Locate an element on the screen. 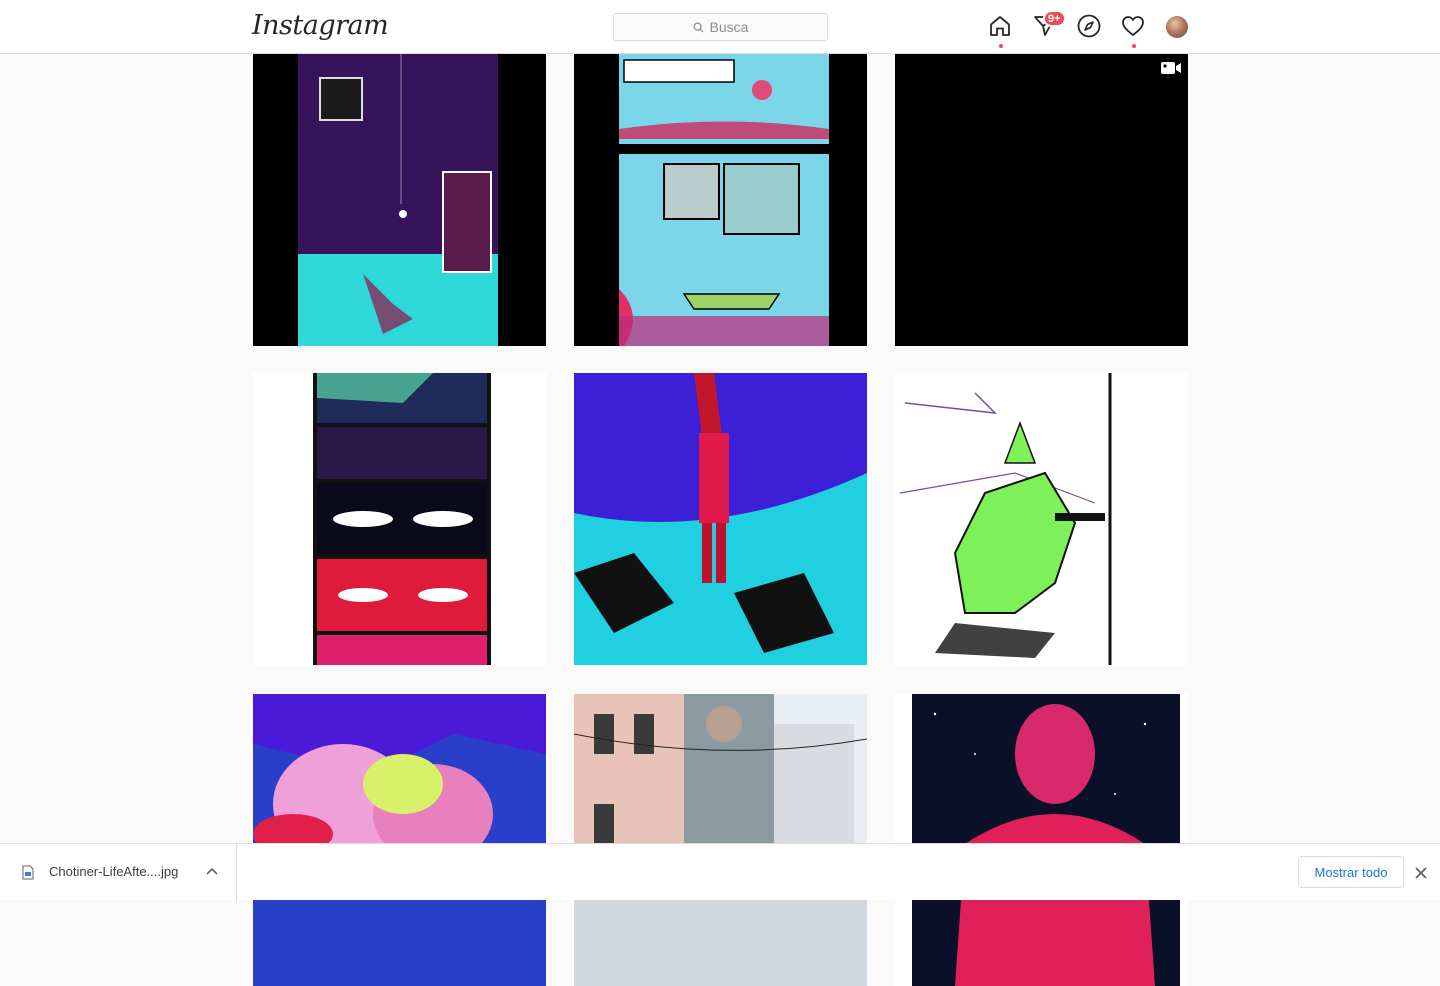 The image size is (1440, 986). search-input: Busca is located at coordinates (720, 27).